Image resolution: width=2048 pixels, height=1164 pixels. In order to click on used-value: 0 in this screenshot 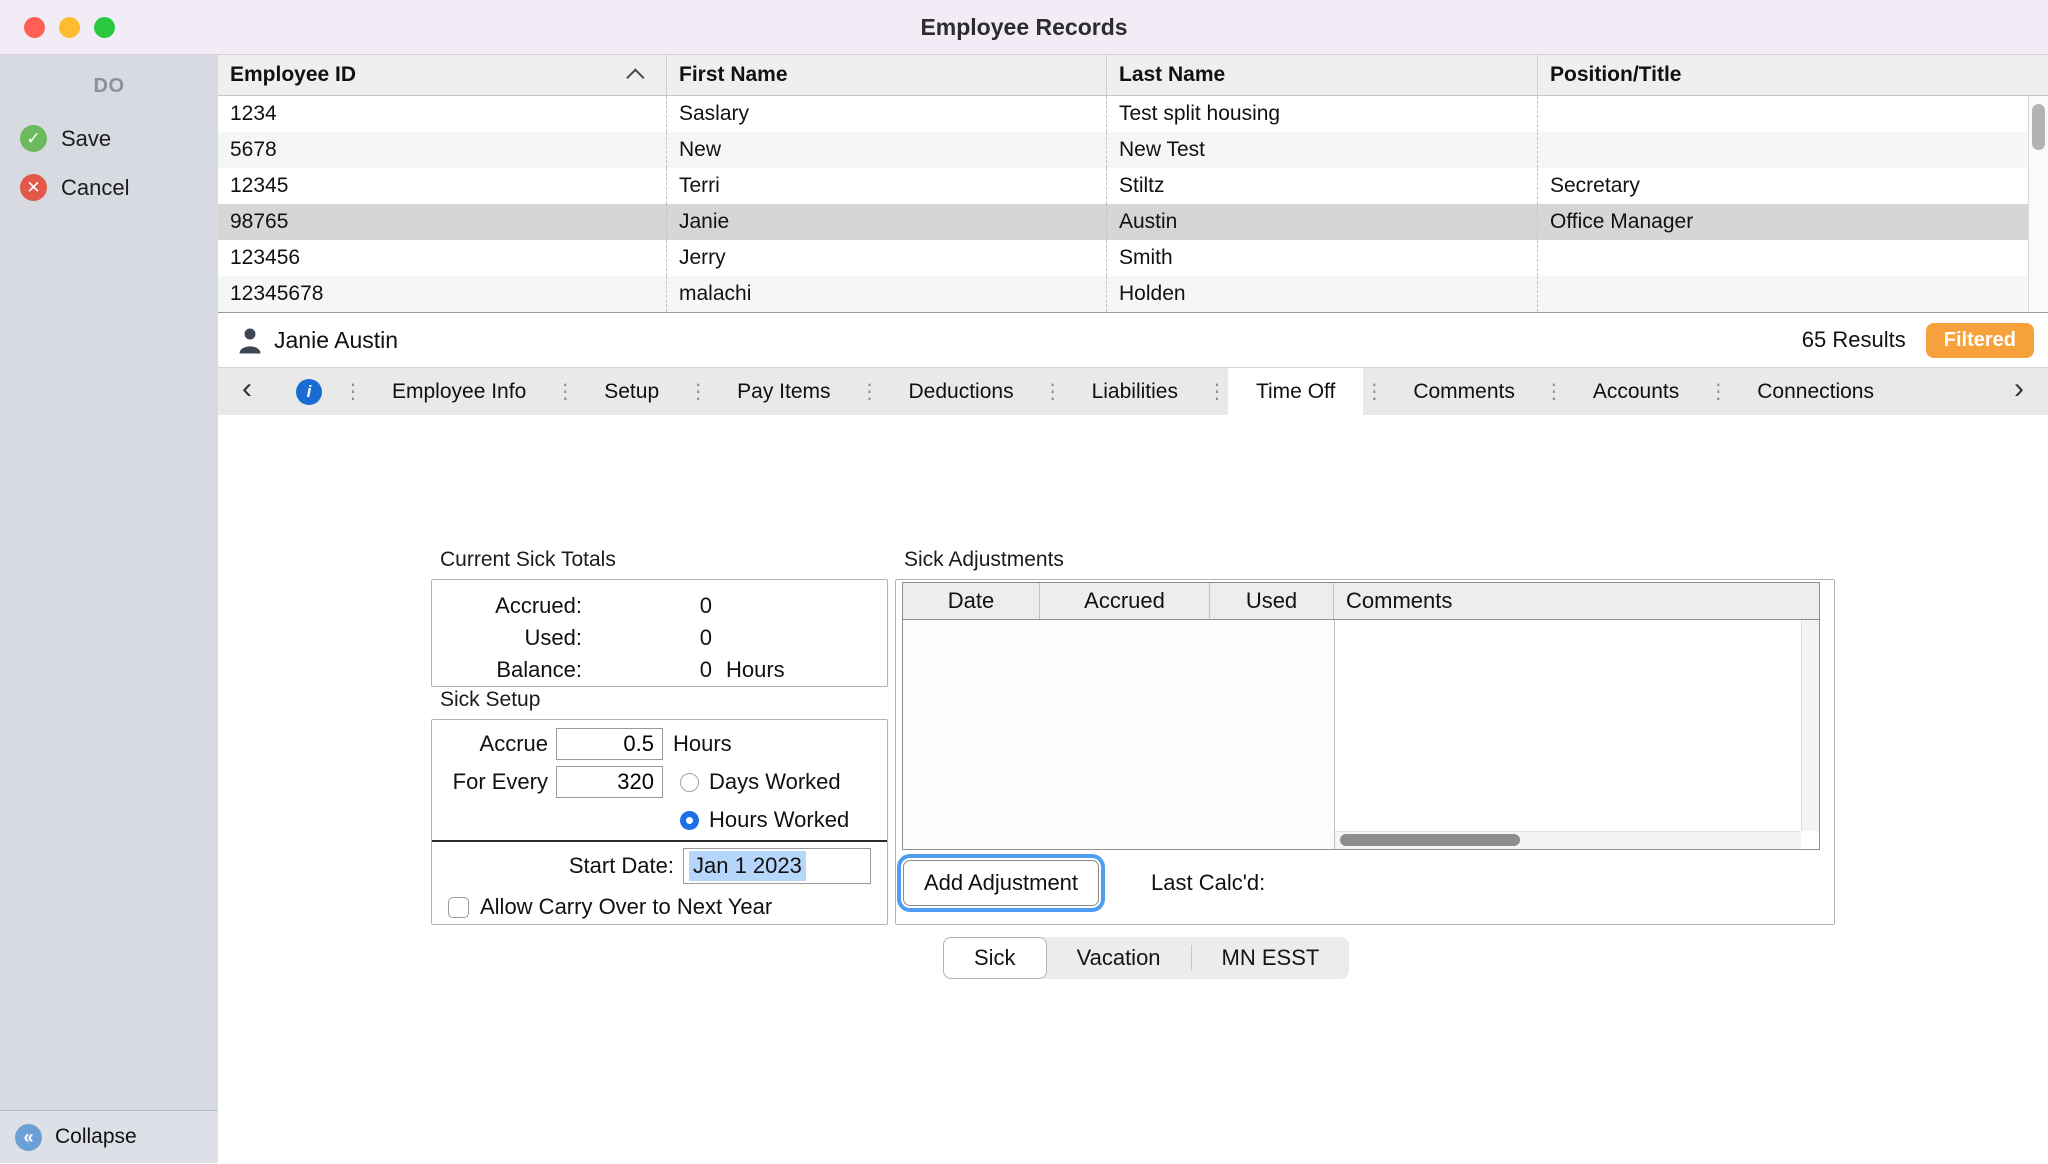, I will do `click(705, 637)`.